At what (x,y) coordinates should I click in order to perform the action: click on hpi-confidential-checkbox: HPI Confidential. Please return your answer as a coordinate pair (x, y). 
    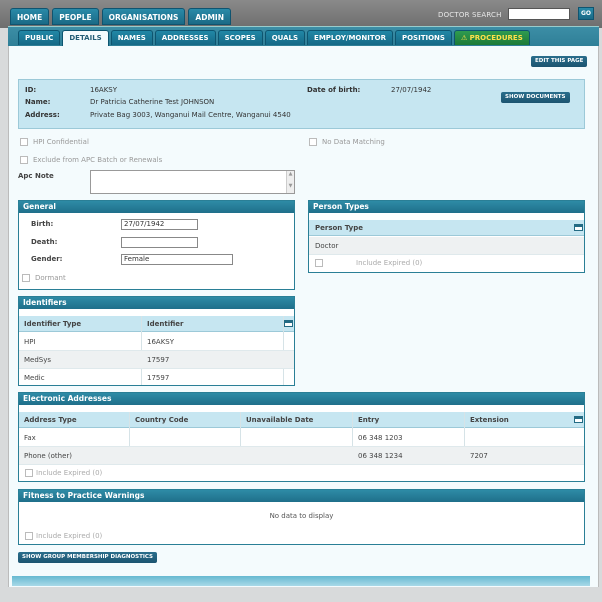
    Looking at the image, I should click on (54, 142).